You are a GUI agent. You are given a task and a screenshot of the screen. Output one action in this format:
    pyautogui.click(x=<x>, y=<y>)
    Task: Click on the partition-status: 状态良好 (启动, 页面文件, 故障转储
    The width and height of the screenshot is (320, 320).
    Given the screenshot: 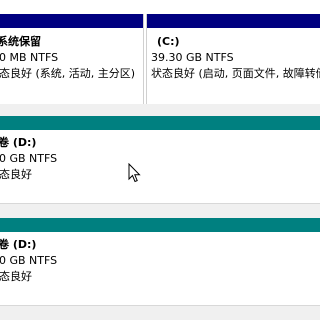 What is the action you would take?
    pyautogui.click(x=235, y=73)
    